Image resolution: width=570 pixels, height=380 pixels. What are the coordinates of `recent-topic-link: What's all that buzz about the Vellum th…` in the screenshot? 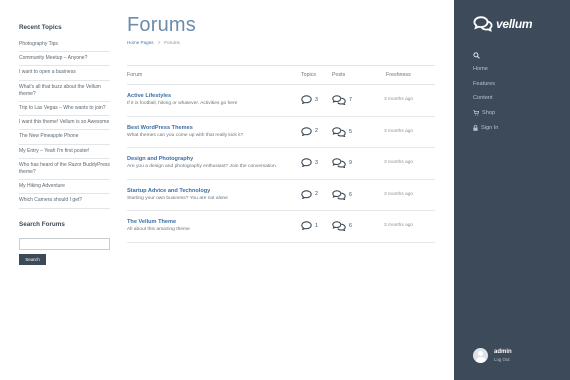 It's located at (64, 92).